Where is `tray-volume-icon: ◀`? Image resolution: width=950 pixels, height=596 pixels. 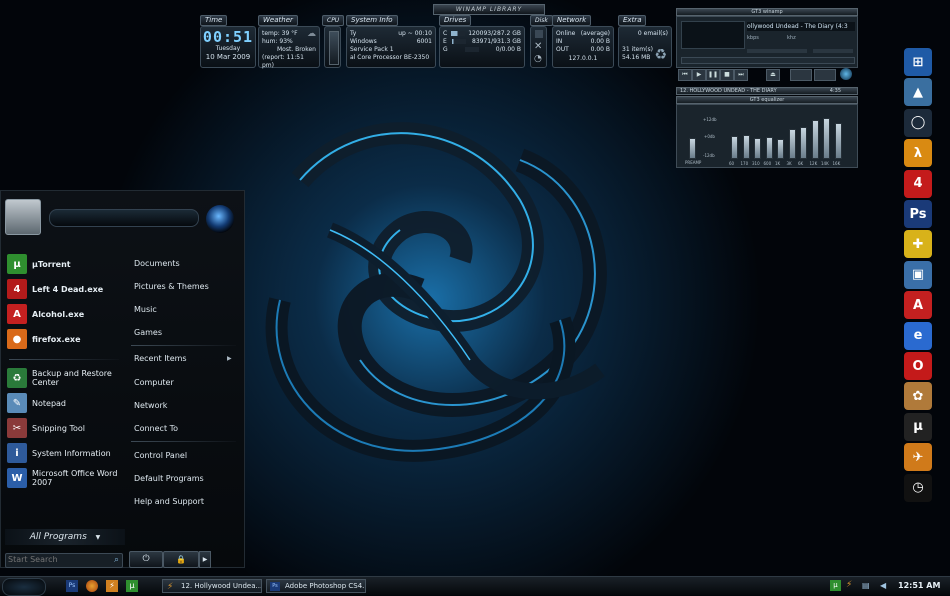 tray-volume-icon: ◀ is located at coordinates (885, 585).